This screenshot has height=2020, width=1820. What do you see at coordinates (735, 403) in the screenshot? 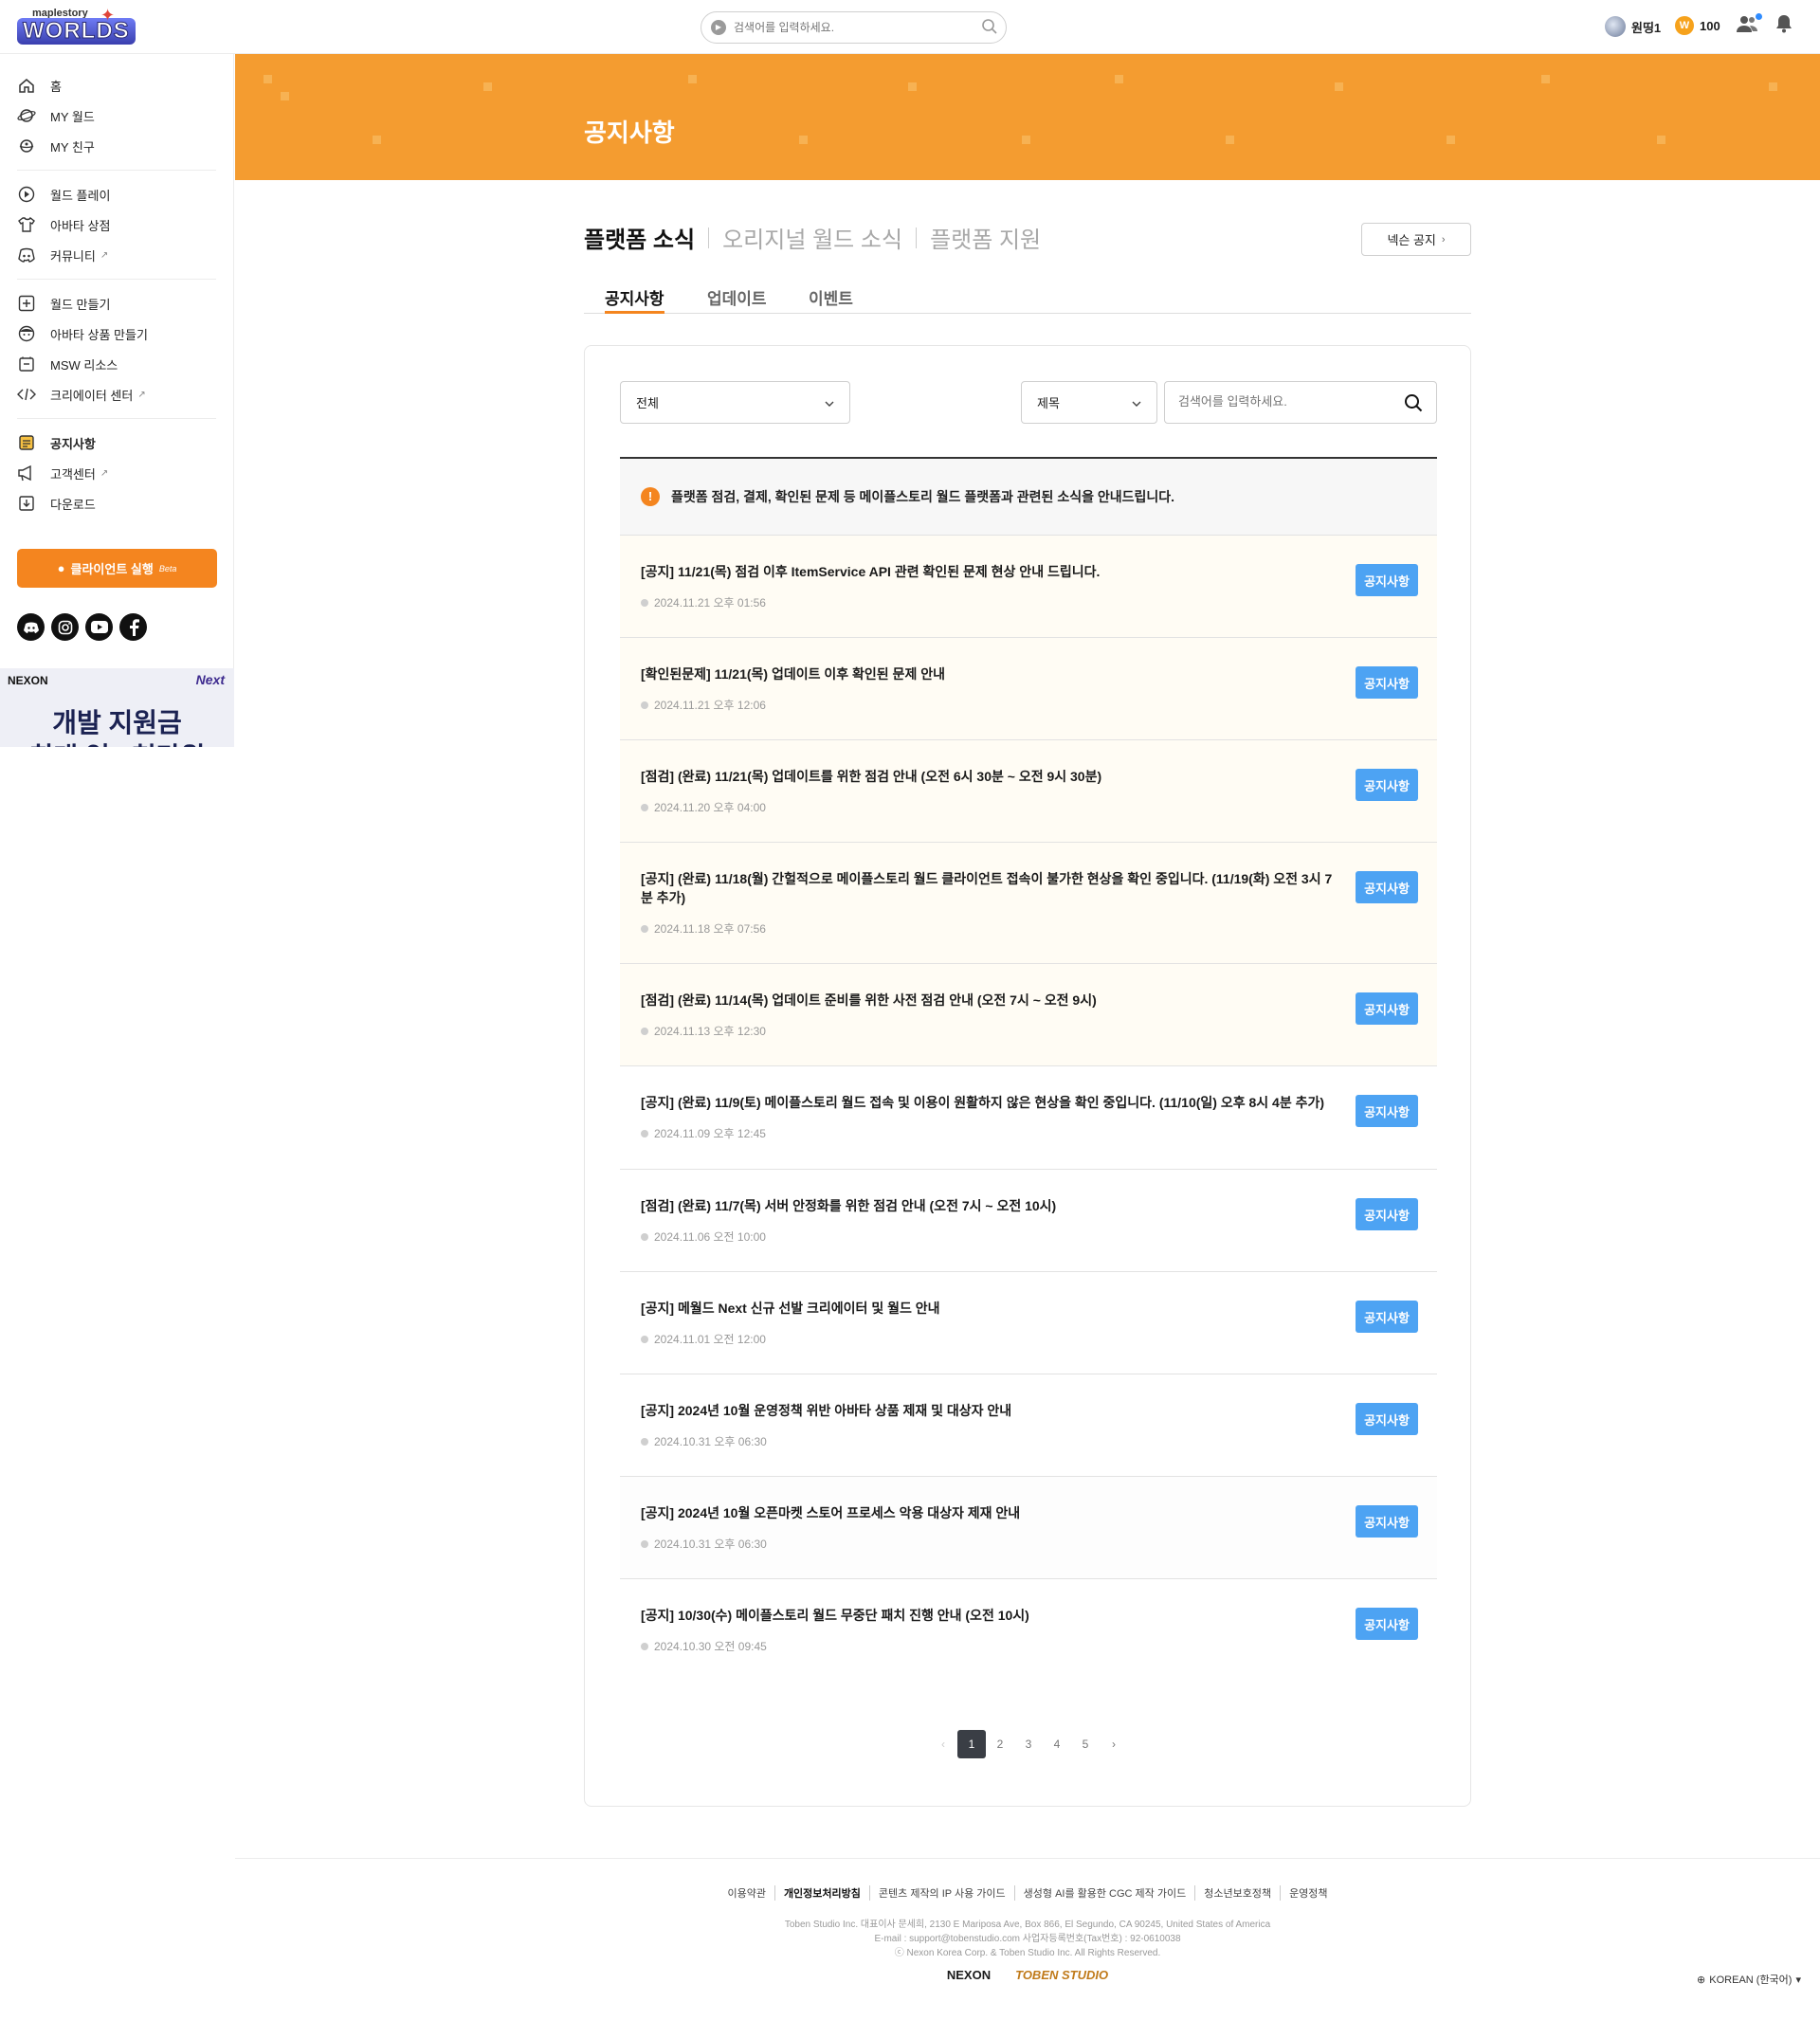
I see `type-select: 전체` at bounding box center [735, 403].